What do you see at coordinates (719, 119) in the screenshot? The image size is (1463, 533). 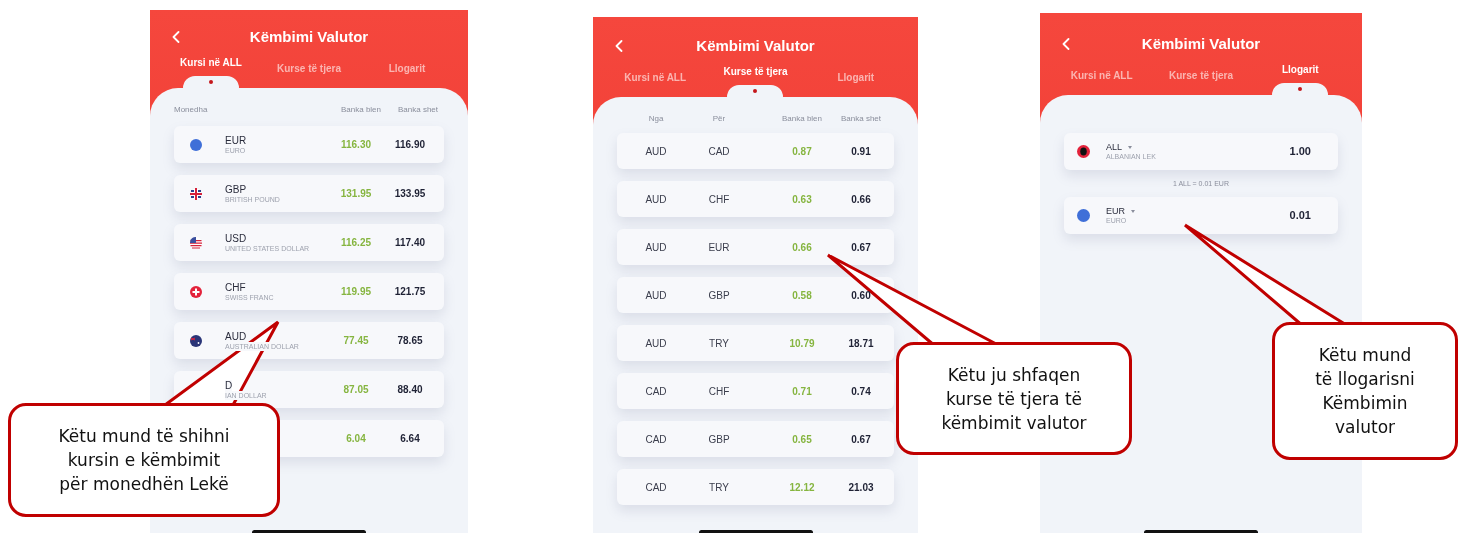 I see `column-header: Për` at bounding box center [719, 119].